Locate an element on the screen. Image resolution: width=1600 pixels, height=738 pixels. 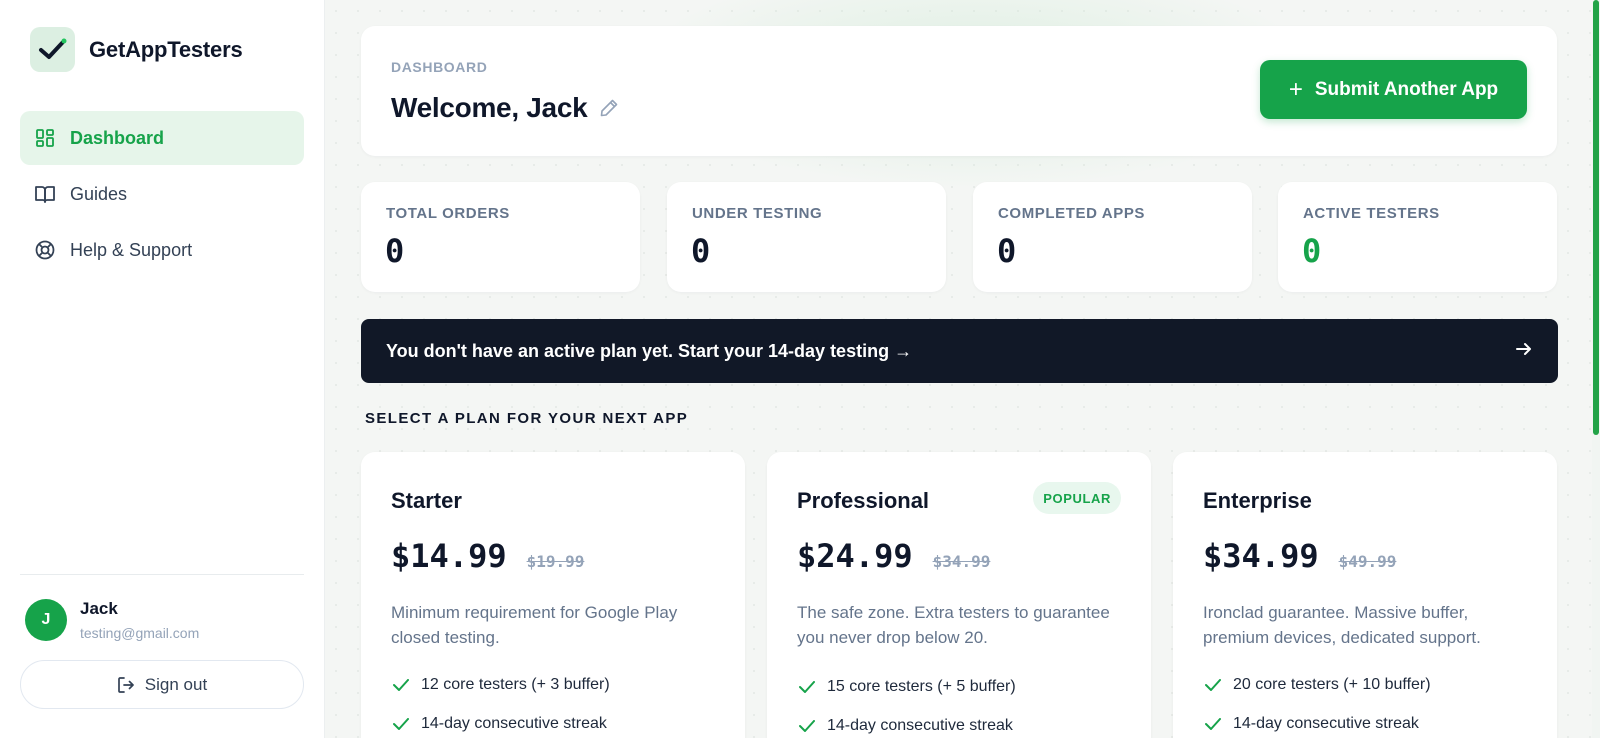
brand-name: GetAppTesters is located at coordinates (166, 49).